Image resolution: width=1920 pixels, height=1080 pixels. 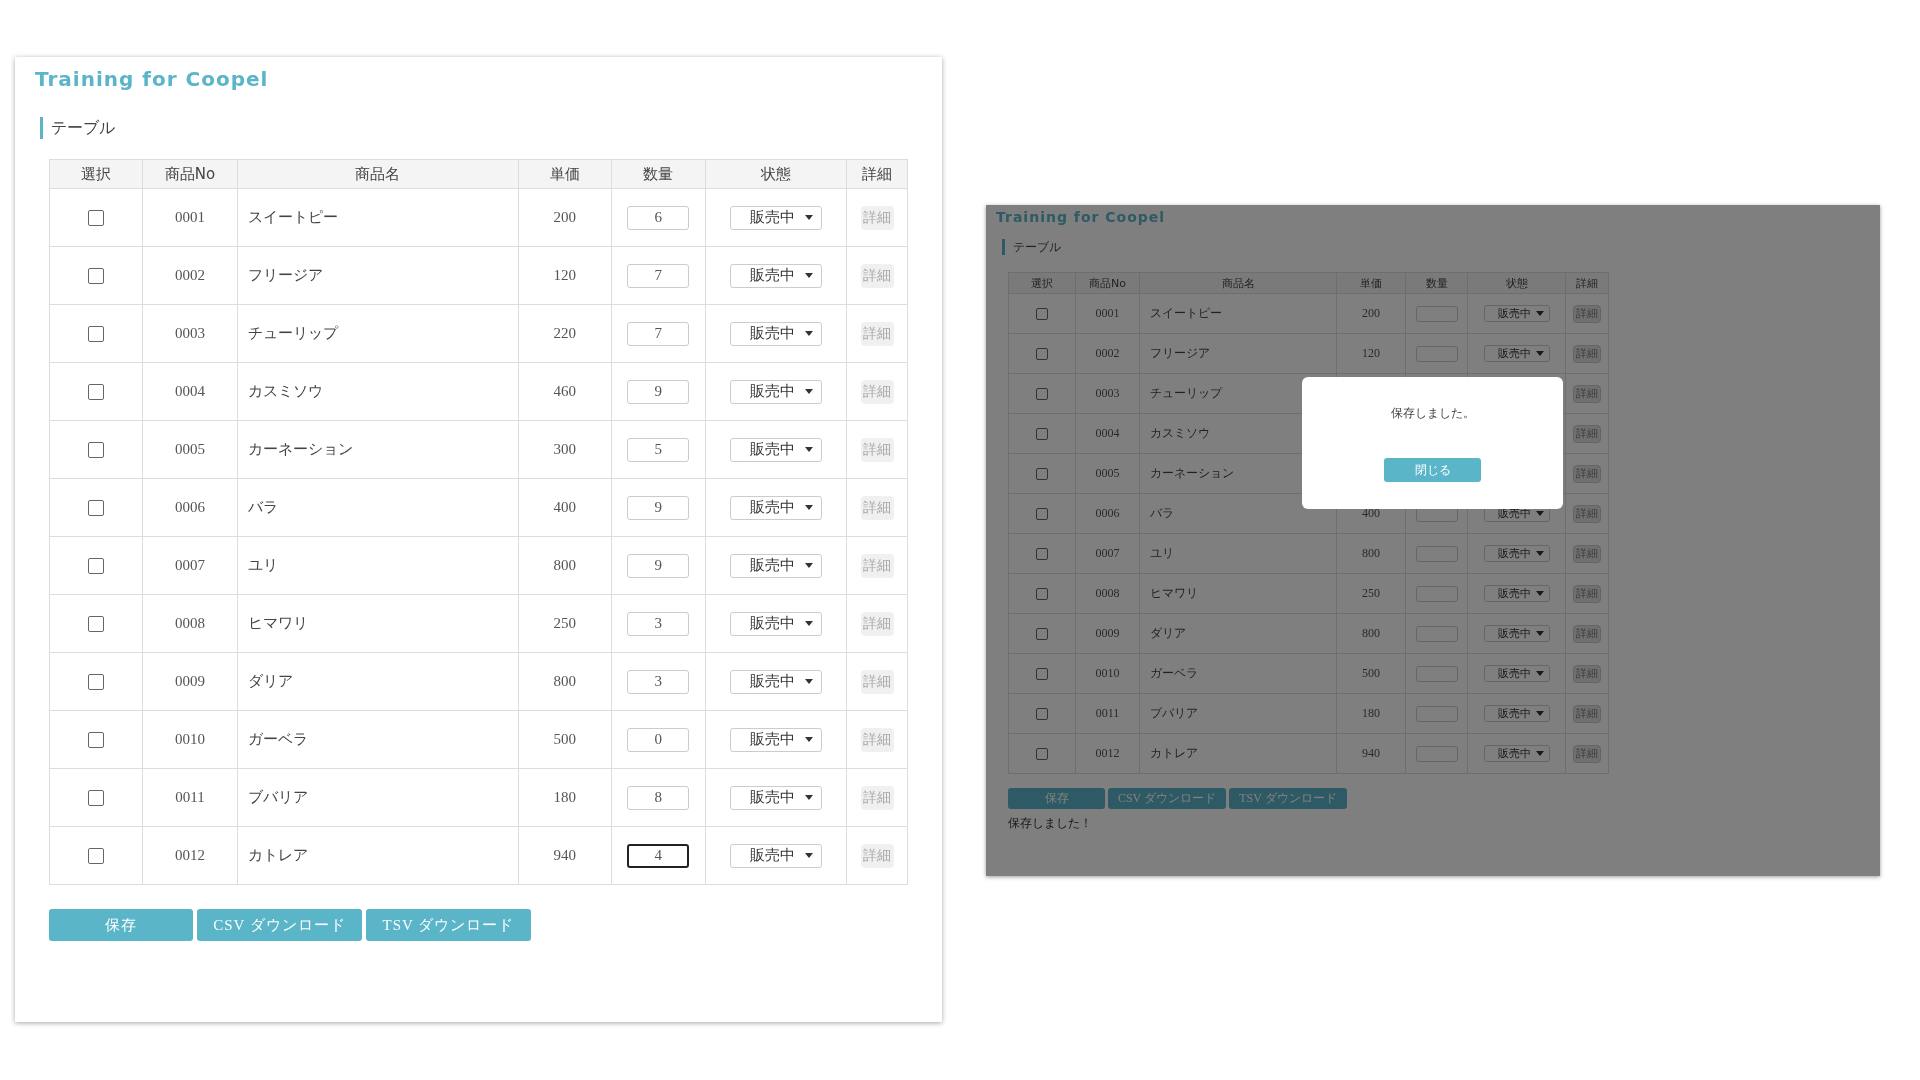 What do you see at coordinates (565, 333) in the screenshot?
I see `table-cell: 220` at bounding box center [565, 333].